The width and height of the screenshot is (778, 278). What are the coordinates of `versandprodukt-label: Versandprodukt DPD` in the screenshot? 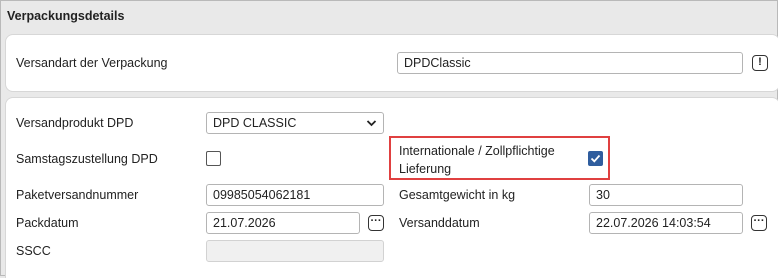 It's located at (75, 123).